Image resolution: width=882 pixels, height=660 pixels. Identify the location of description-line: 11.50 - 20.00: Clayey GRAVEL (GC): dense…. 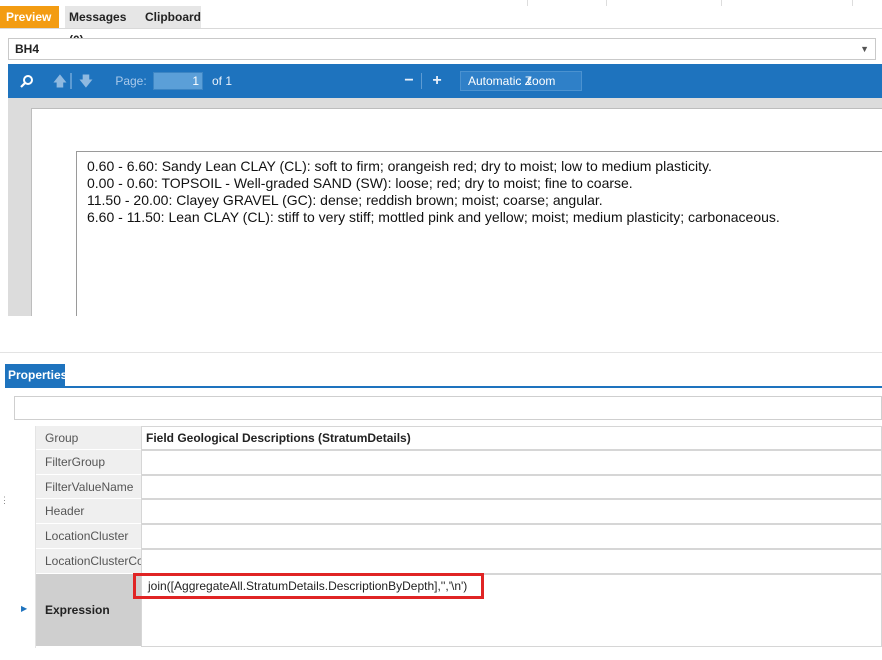
(345, 200).